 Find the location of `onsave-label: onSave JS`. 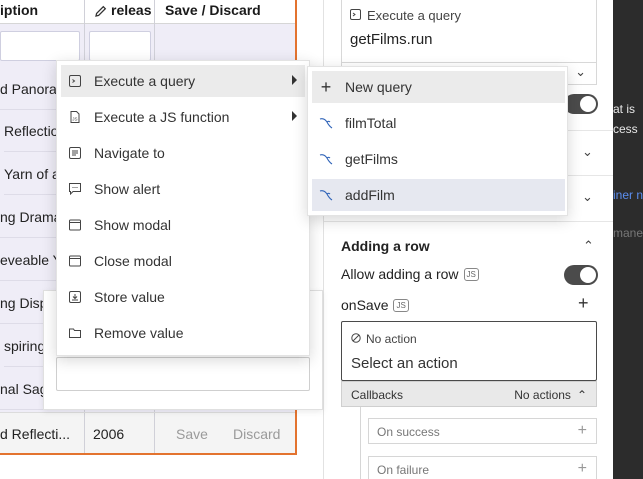

onsave-label: onSave JS is located at coordinates (375, 305).